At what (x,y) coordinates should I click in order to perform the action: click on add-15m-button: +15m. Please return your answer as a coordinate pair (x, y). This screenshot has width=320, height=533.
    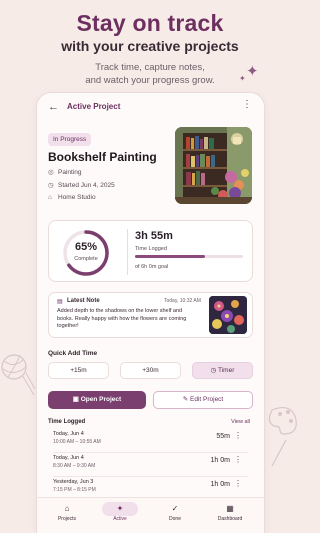
    Looking at the image, I should click on (78, 370).